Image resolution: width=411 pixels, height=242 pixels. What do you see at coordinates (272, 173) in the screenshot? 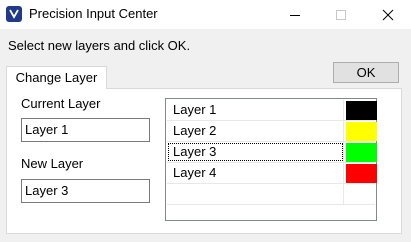
I see `layer-row: Layer 4` at bounding box center [272, 173].